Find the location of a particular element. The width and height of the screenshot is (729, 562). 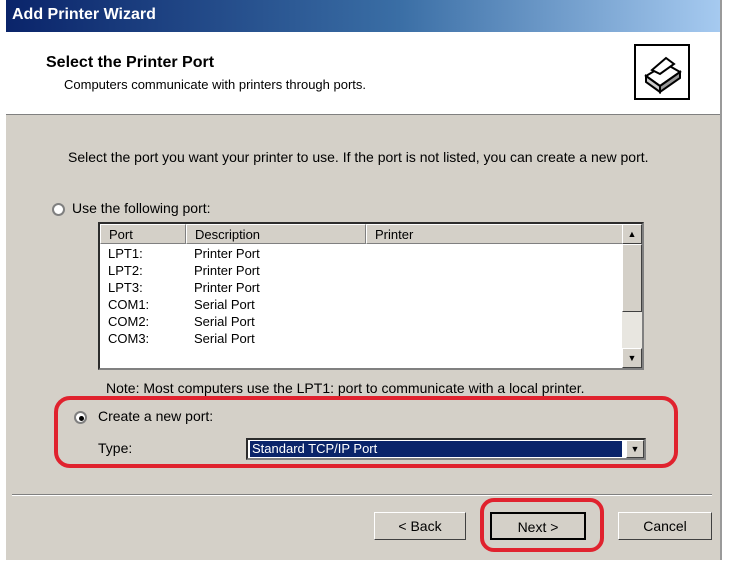

cancel-button: Cancel is located at coordinates (665, 526).